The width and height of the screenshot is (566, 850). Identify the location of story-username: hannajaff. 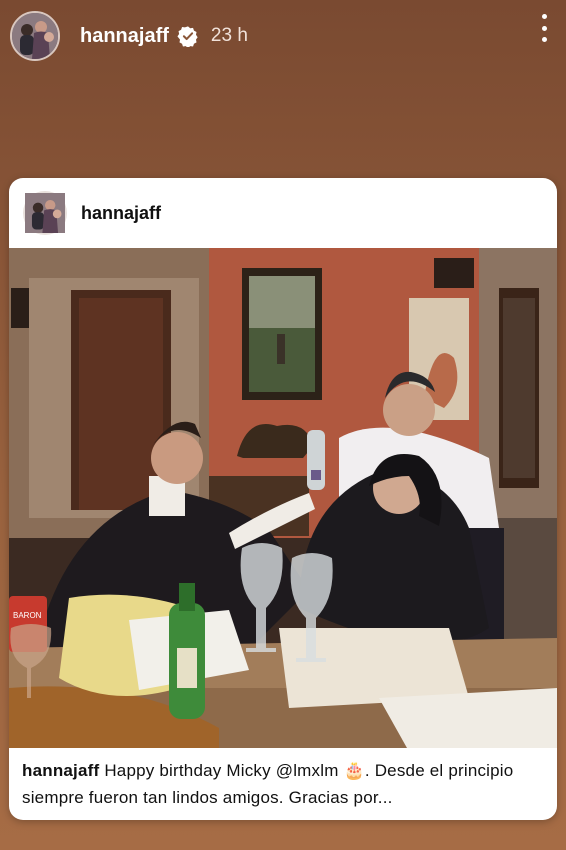
(124, 36).